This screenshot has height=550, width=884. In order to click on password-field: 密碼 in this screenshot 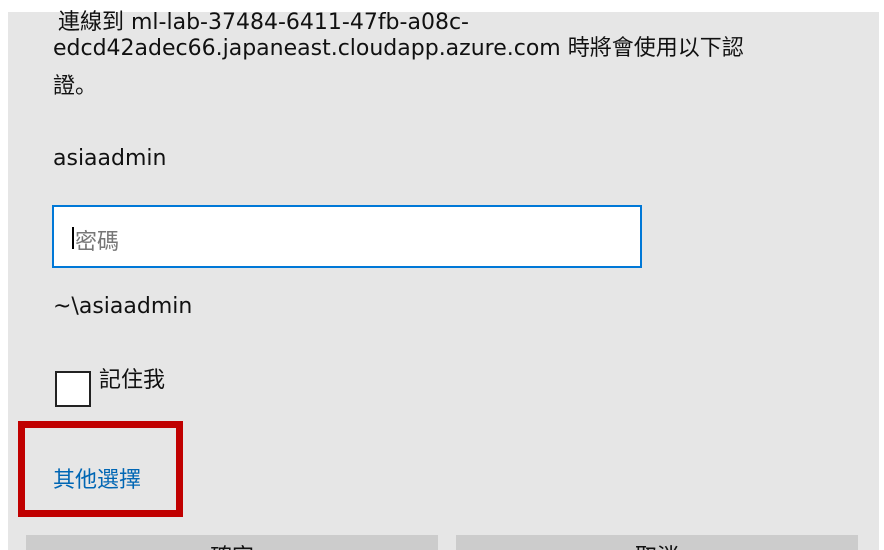, I will do `click(347, 236)`.